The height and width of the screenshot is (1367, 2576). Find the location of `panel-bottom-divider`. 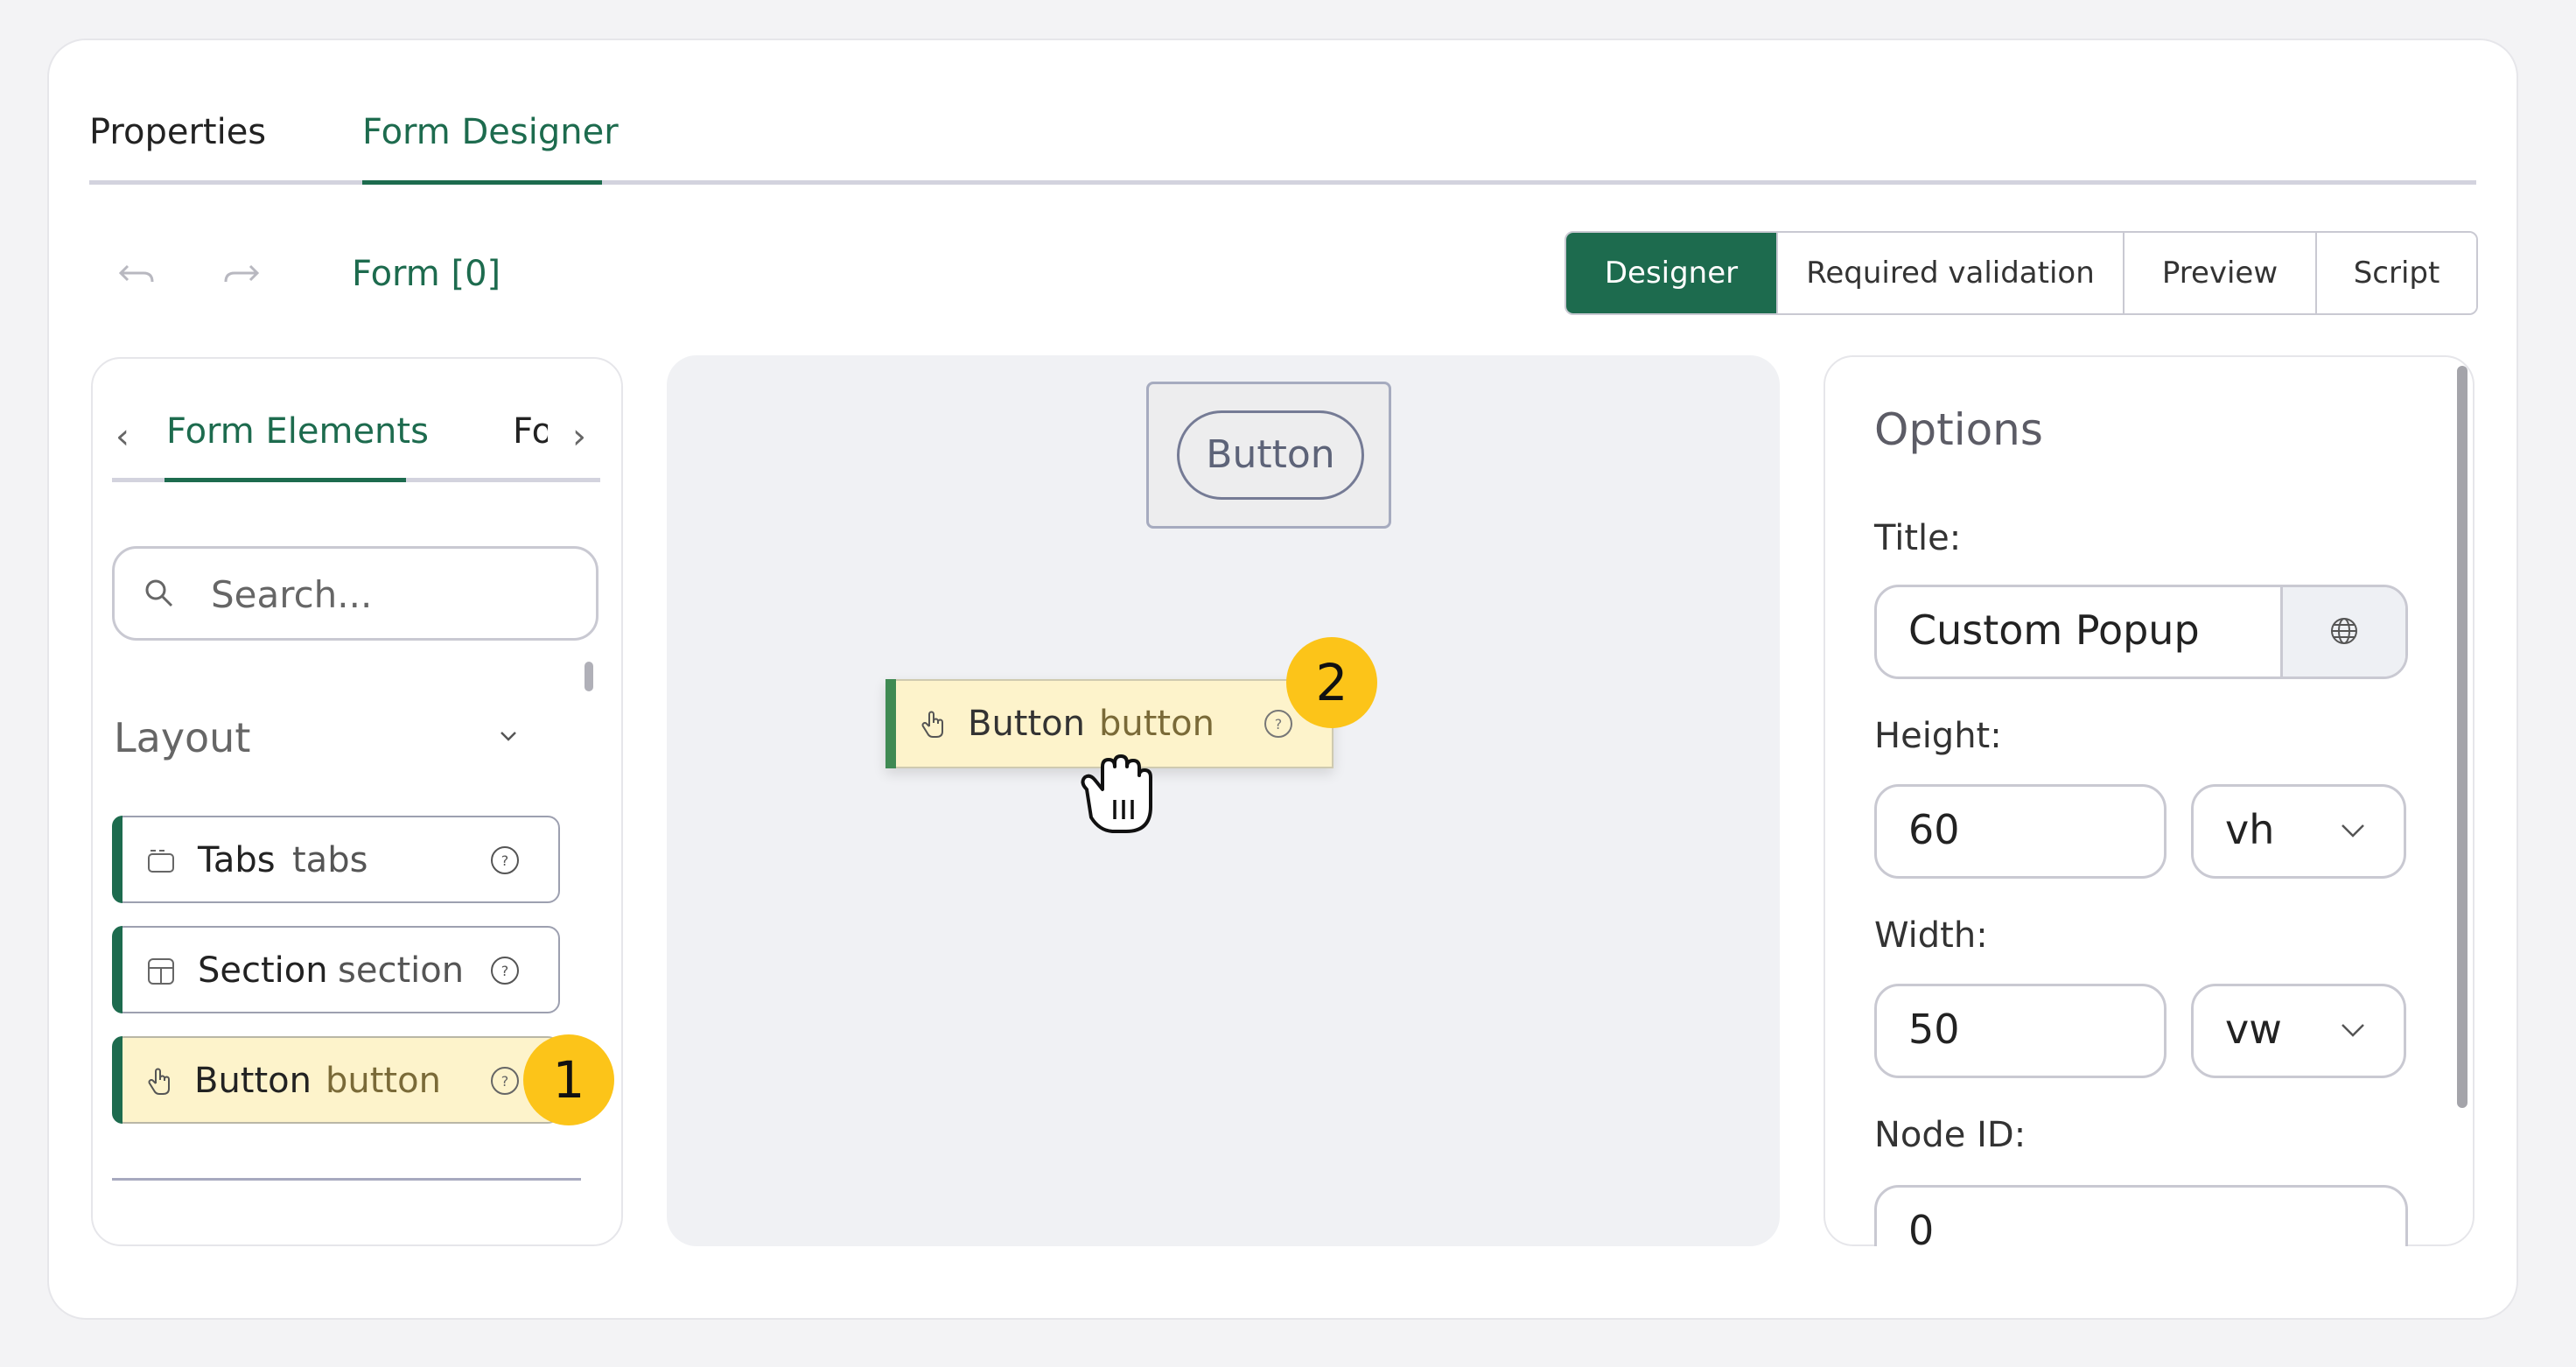

panel-bottom-divider is located at coordinates (346, 1179).